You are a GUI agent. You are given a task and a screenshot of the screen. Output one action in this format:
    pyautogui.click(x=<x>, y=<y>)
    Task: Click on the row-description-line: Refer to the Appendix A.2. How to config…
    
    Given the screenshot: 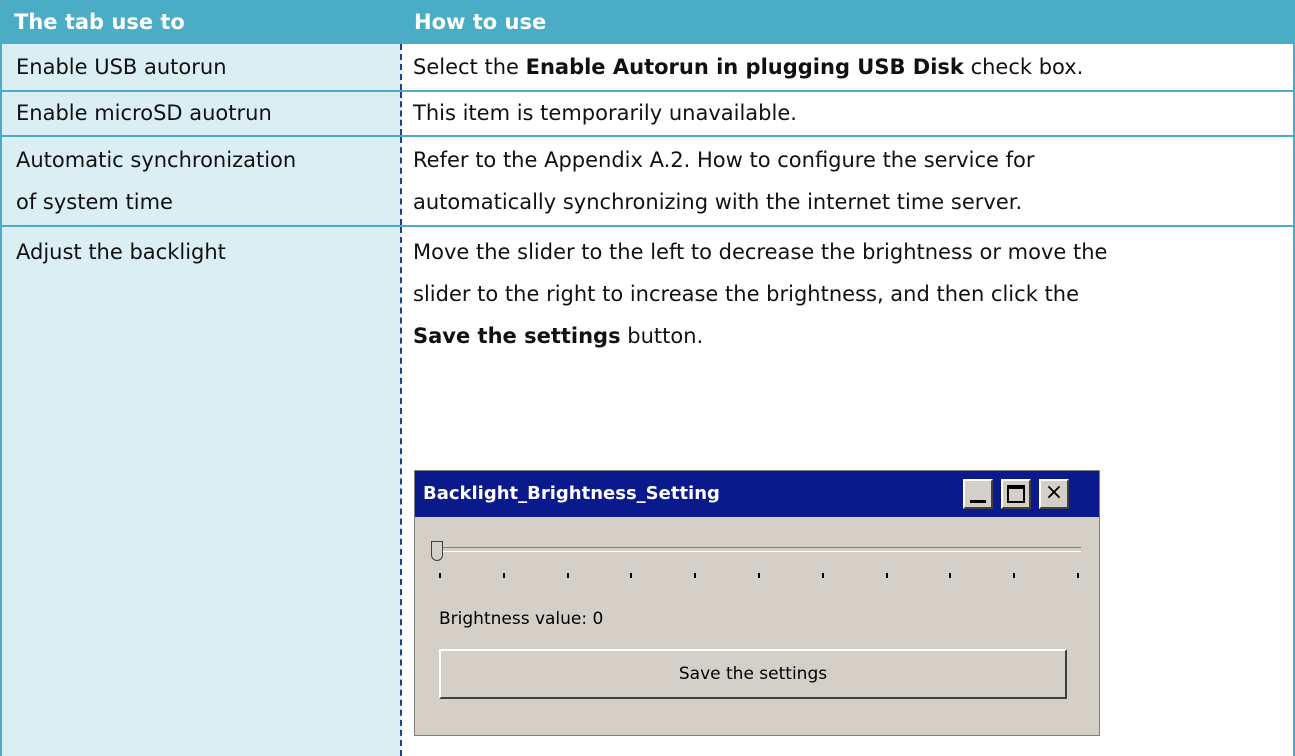 What is the action you would take?
    pyautogui.click(x=724, y=160)
    